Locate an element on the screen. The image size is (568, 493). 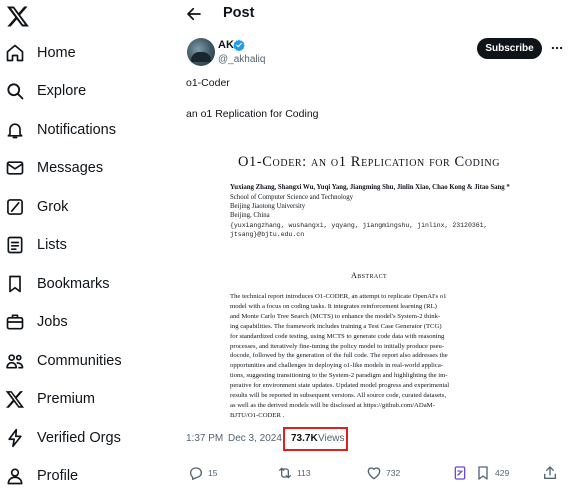
repost-icon is located at coordinates (285, 473).